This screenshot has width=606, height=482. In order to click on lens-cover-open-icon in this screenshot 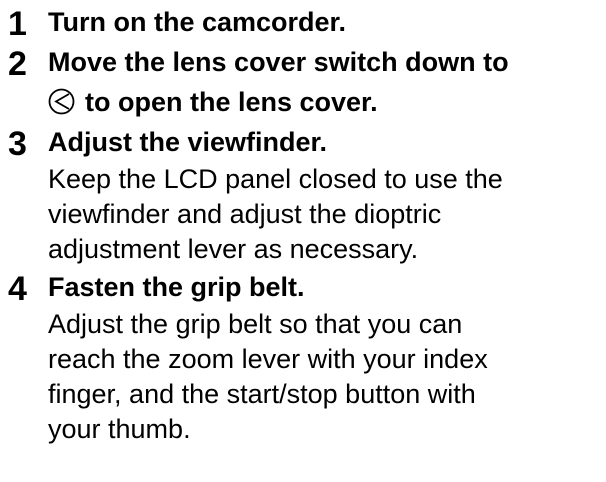, I will do `click(61, 100)`.